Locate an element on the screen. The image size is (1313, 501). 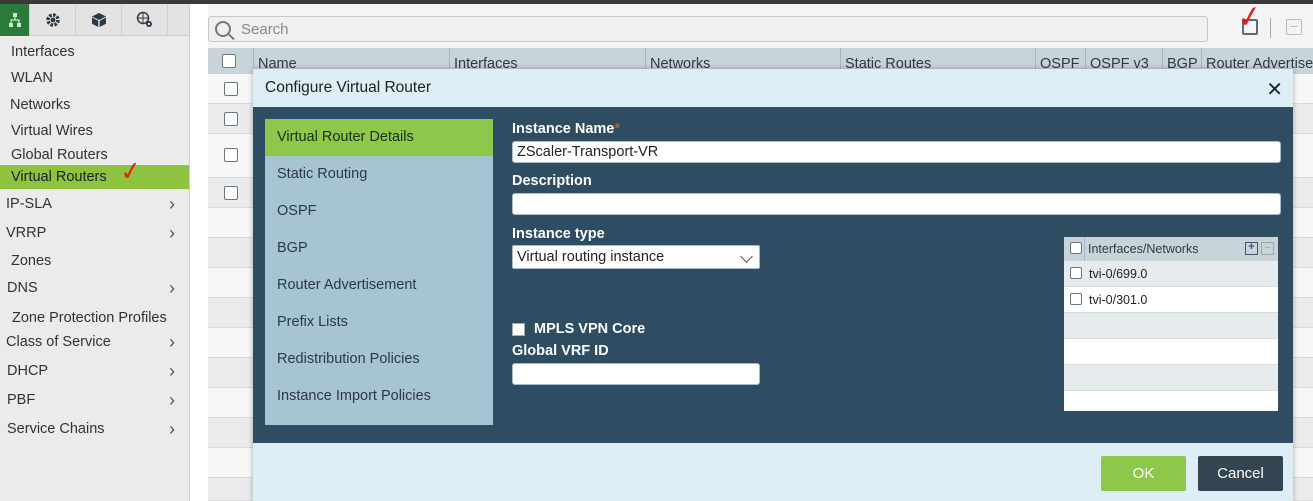
description-field is located at coordinates (896, 204).